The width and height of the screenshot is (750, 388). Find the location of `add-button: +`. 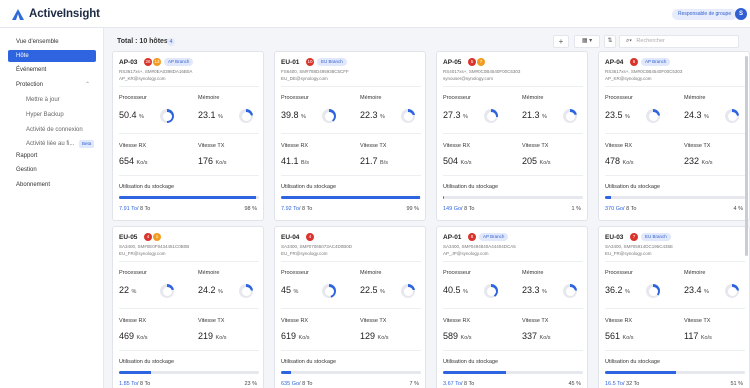

add-button: + is located at coordinates (561, 41).